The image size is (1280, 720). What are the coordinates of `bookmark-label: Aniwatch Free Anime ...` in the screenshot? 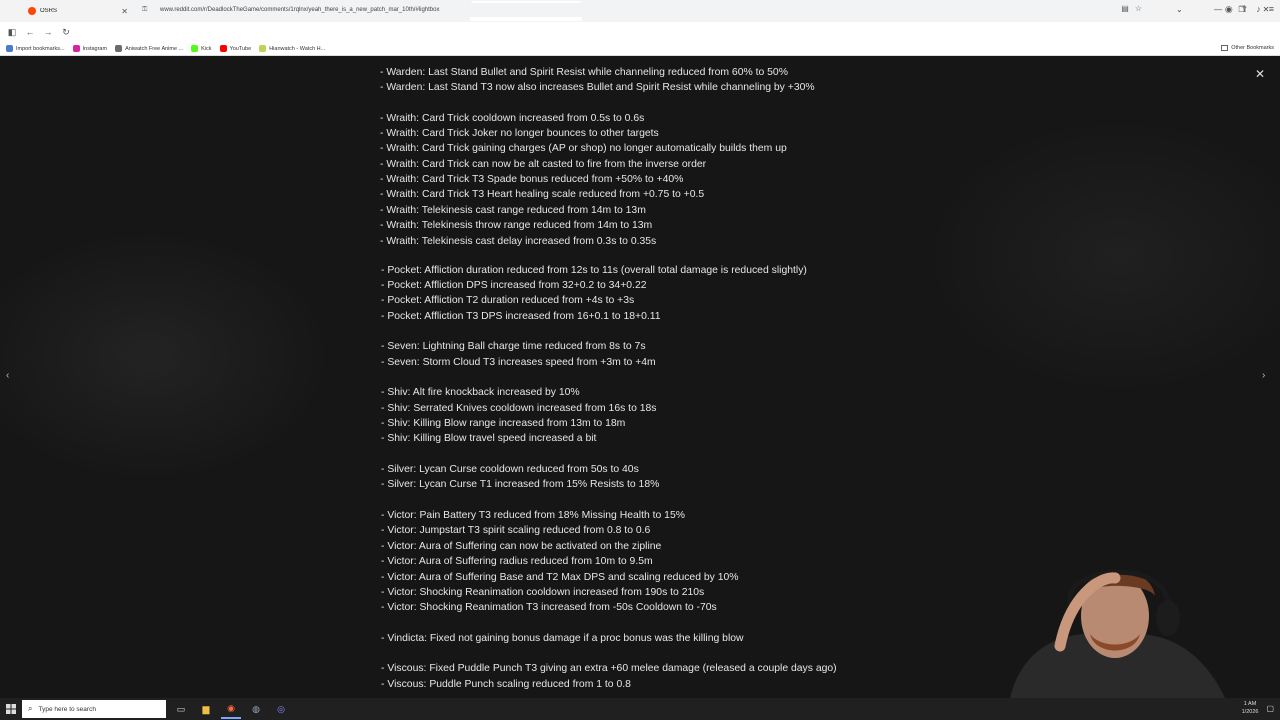 It's located at (154, 48).